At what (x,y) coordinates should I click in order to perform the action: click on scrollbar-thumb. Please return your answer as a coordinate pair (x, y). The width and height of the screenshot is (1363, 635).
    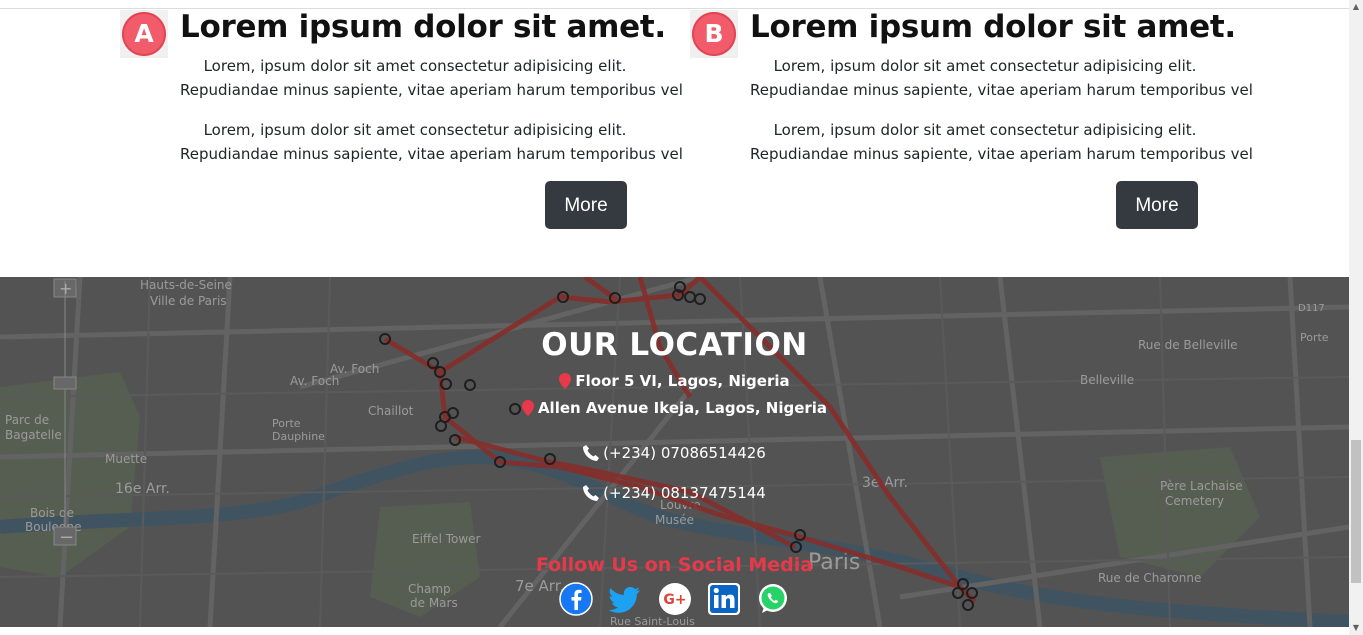
    Looking at the image, I should click on (1356, 511).